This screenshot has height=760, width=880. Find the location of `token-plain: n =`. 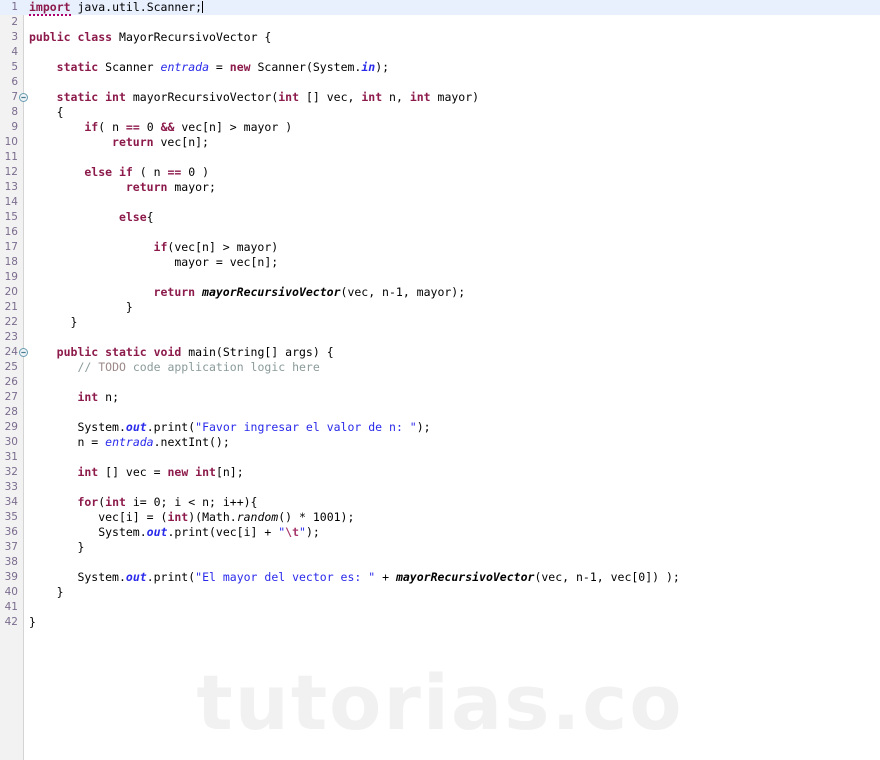

token-plain: n = is located at coordinates (91, 442).